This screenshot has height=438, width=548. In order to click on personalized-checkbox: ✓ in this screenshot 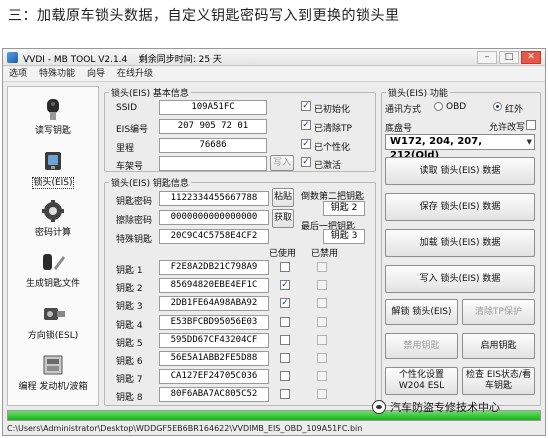, I will do `click(306, 144)`.